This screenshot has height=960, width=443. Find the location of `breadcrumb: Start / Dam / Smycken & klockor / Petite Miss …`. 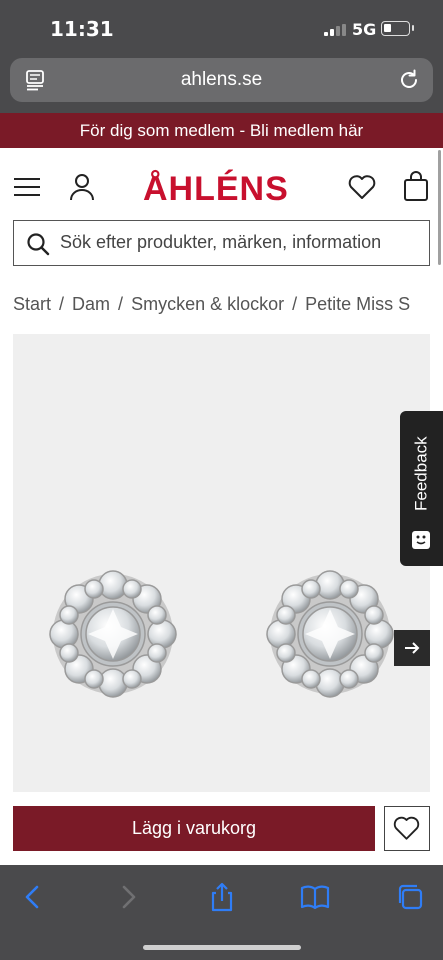

breadcrumb: Start / Dam / Smycken & klockor / Petite Miss … is located at coordinates (211, 304).